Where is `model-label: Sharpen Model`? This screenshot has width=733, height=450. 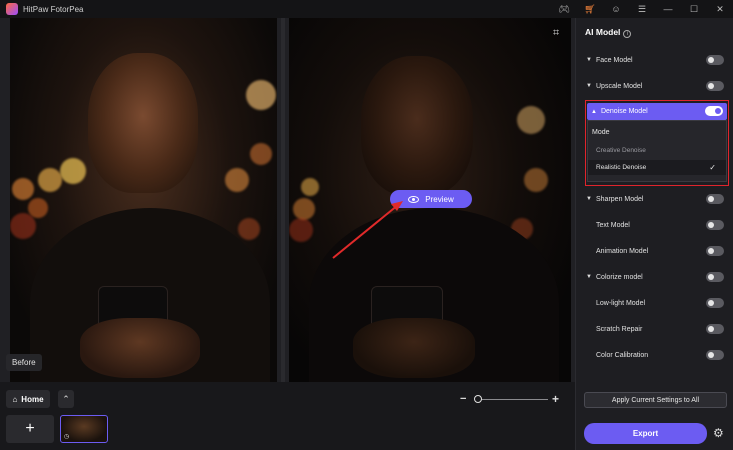 model-label: Sharpen Model is located at coordinates (620, 199).